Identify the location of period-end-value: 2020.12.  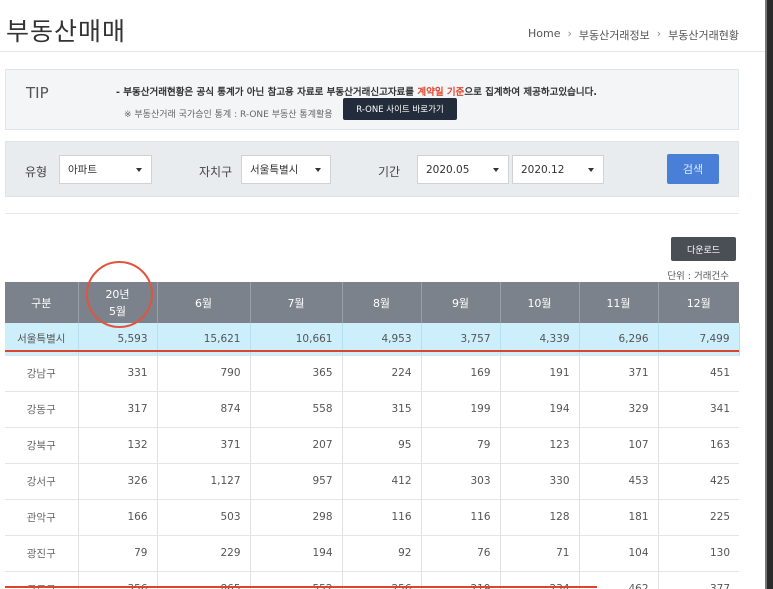
(543, 169).